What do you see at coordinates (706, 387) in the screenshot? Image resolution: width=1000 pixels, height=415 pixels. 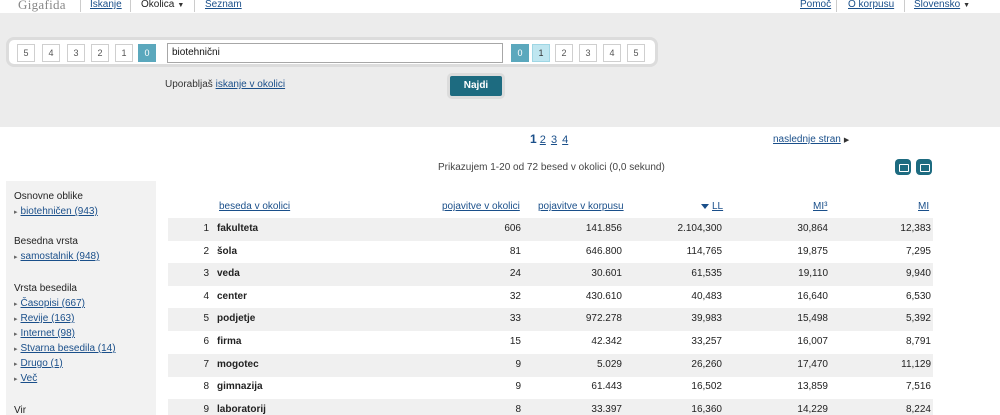 I see `cell-ll: 16,502` at bounding box center [706, 387].